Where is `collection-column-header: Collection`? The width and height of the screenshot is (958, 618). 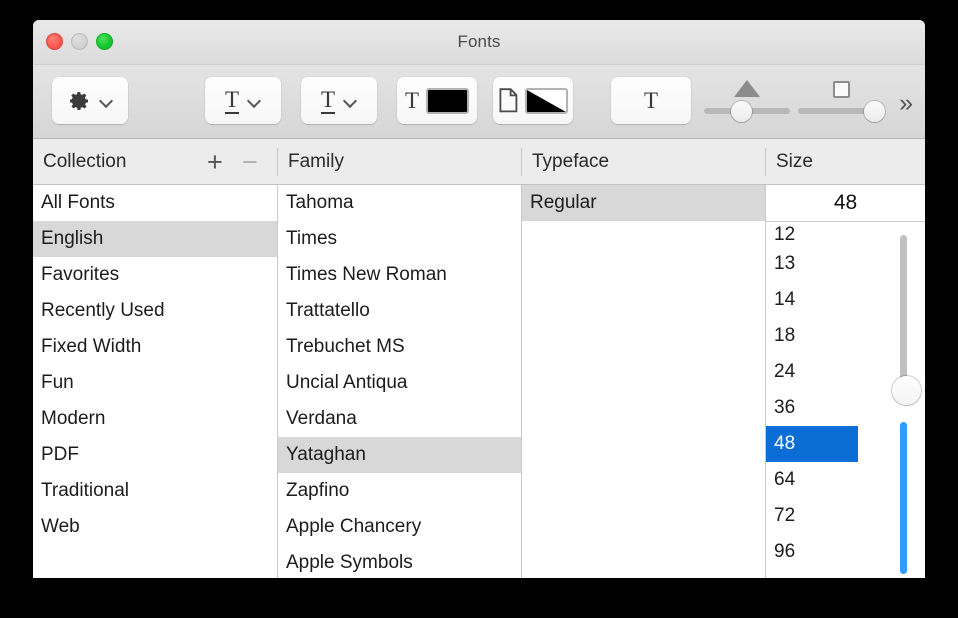 collection-column-header: Collection is located at coordinates (155, 161).